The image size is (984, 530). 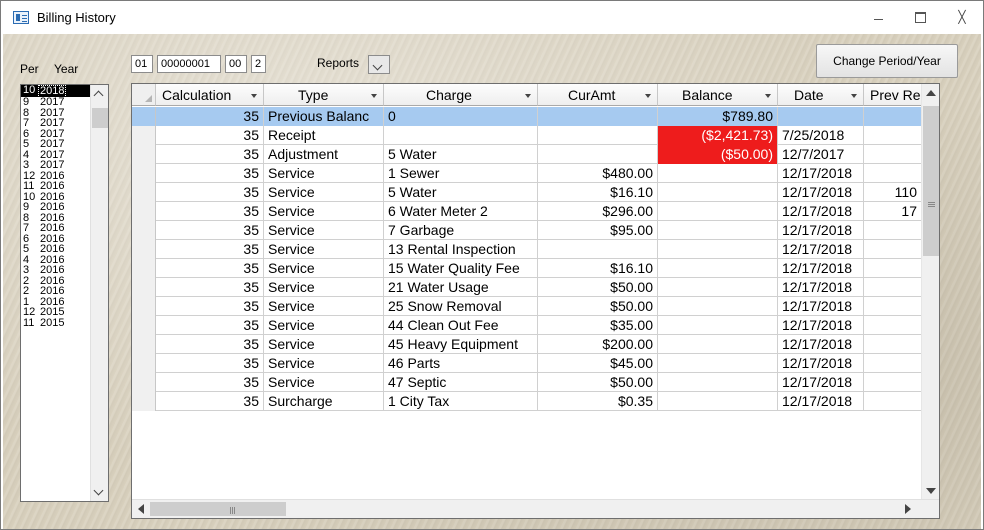 I want to click on table-row: 35 Service 21 Water Usage $50.00 12/17/2018, so click(x=527, y=287).